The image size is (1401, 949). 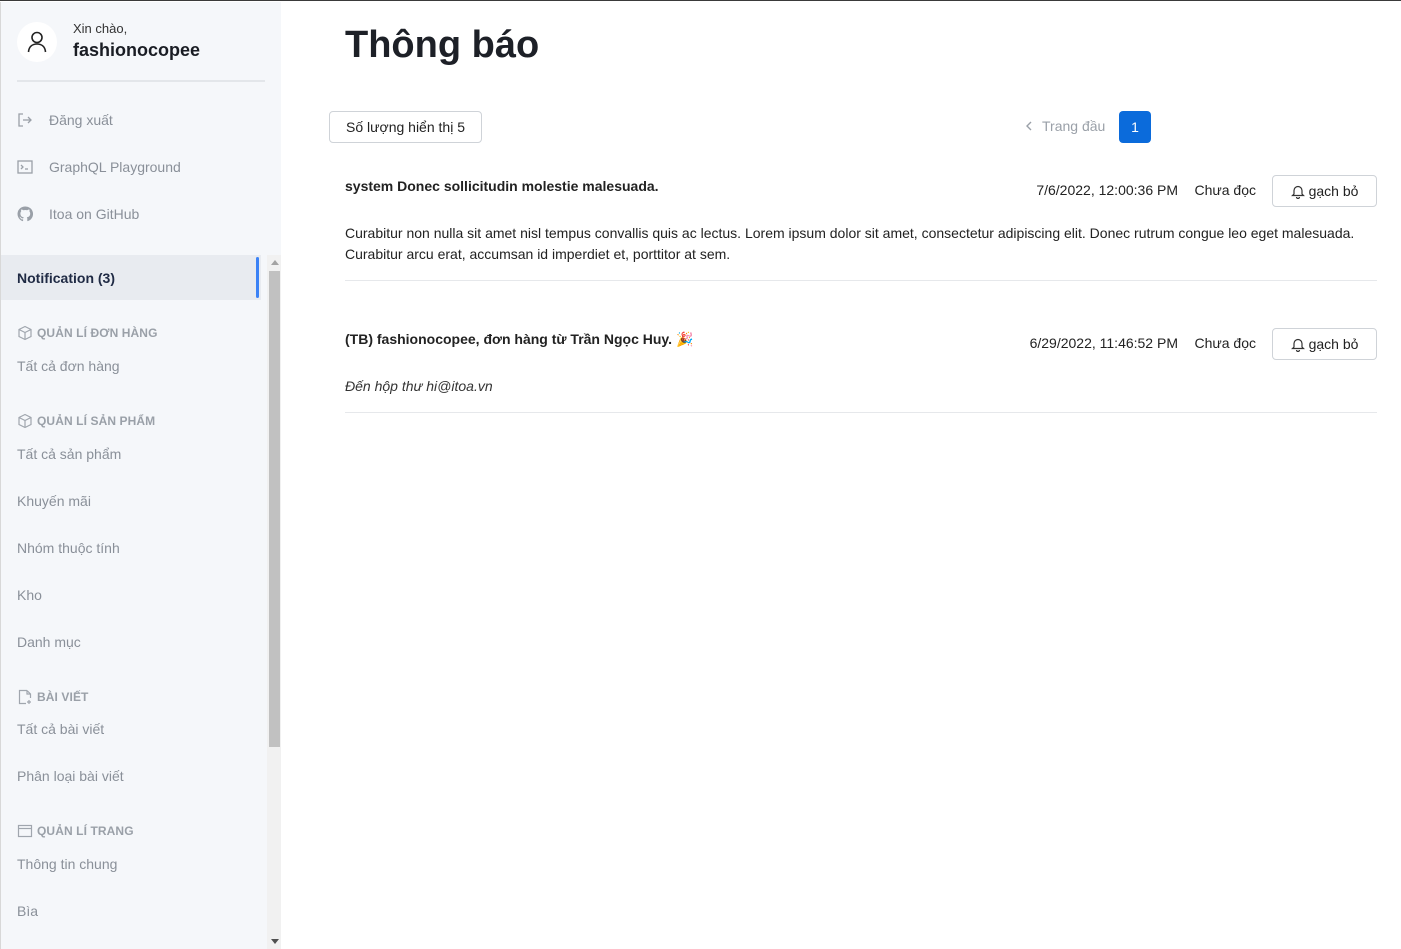 What do you see at coordinates (1107, 190) in the screenshot?
I see `notification-time: 7/6/2022, 12:00:36 PM` at bounding box center [1107, 190].